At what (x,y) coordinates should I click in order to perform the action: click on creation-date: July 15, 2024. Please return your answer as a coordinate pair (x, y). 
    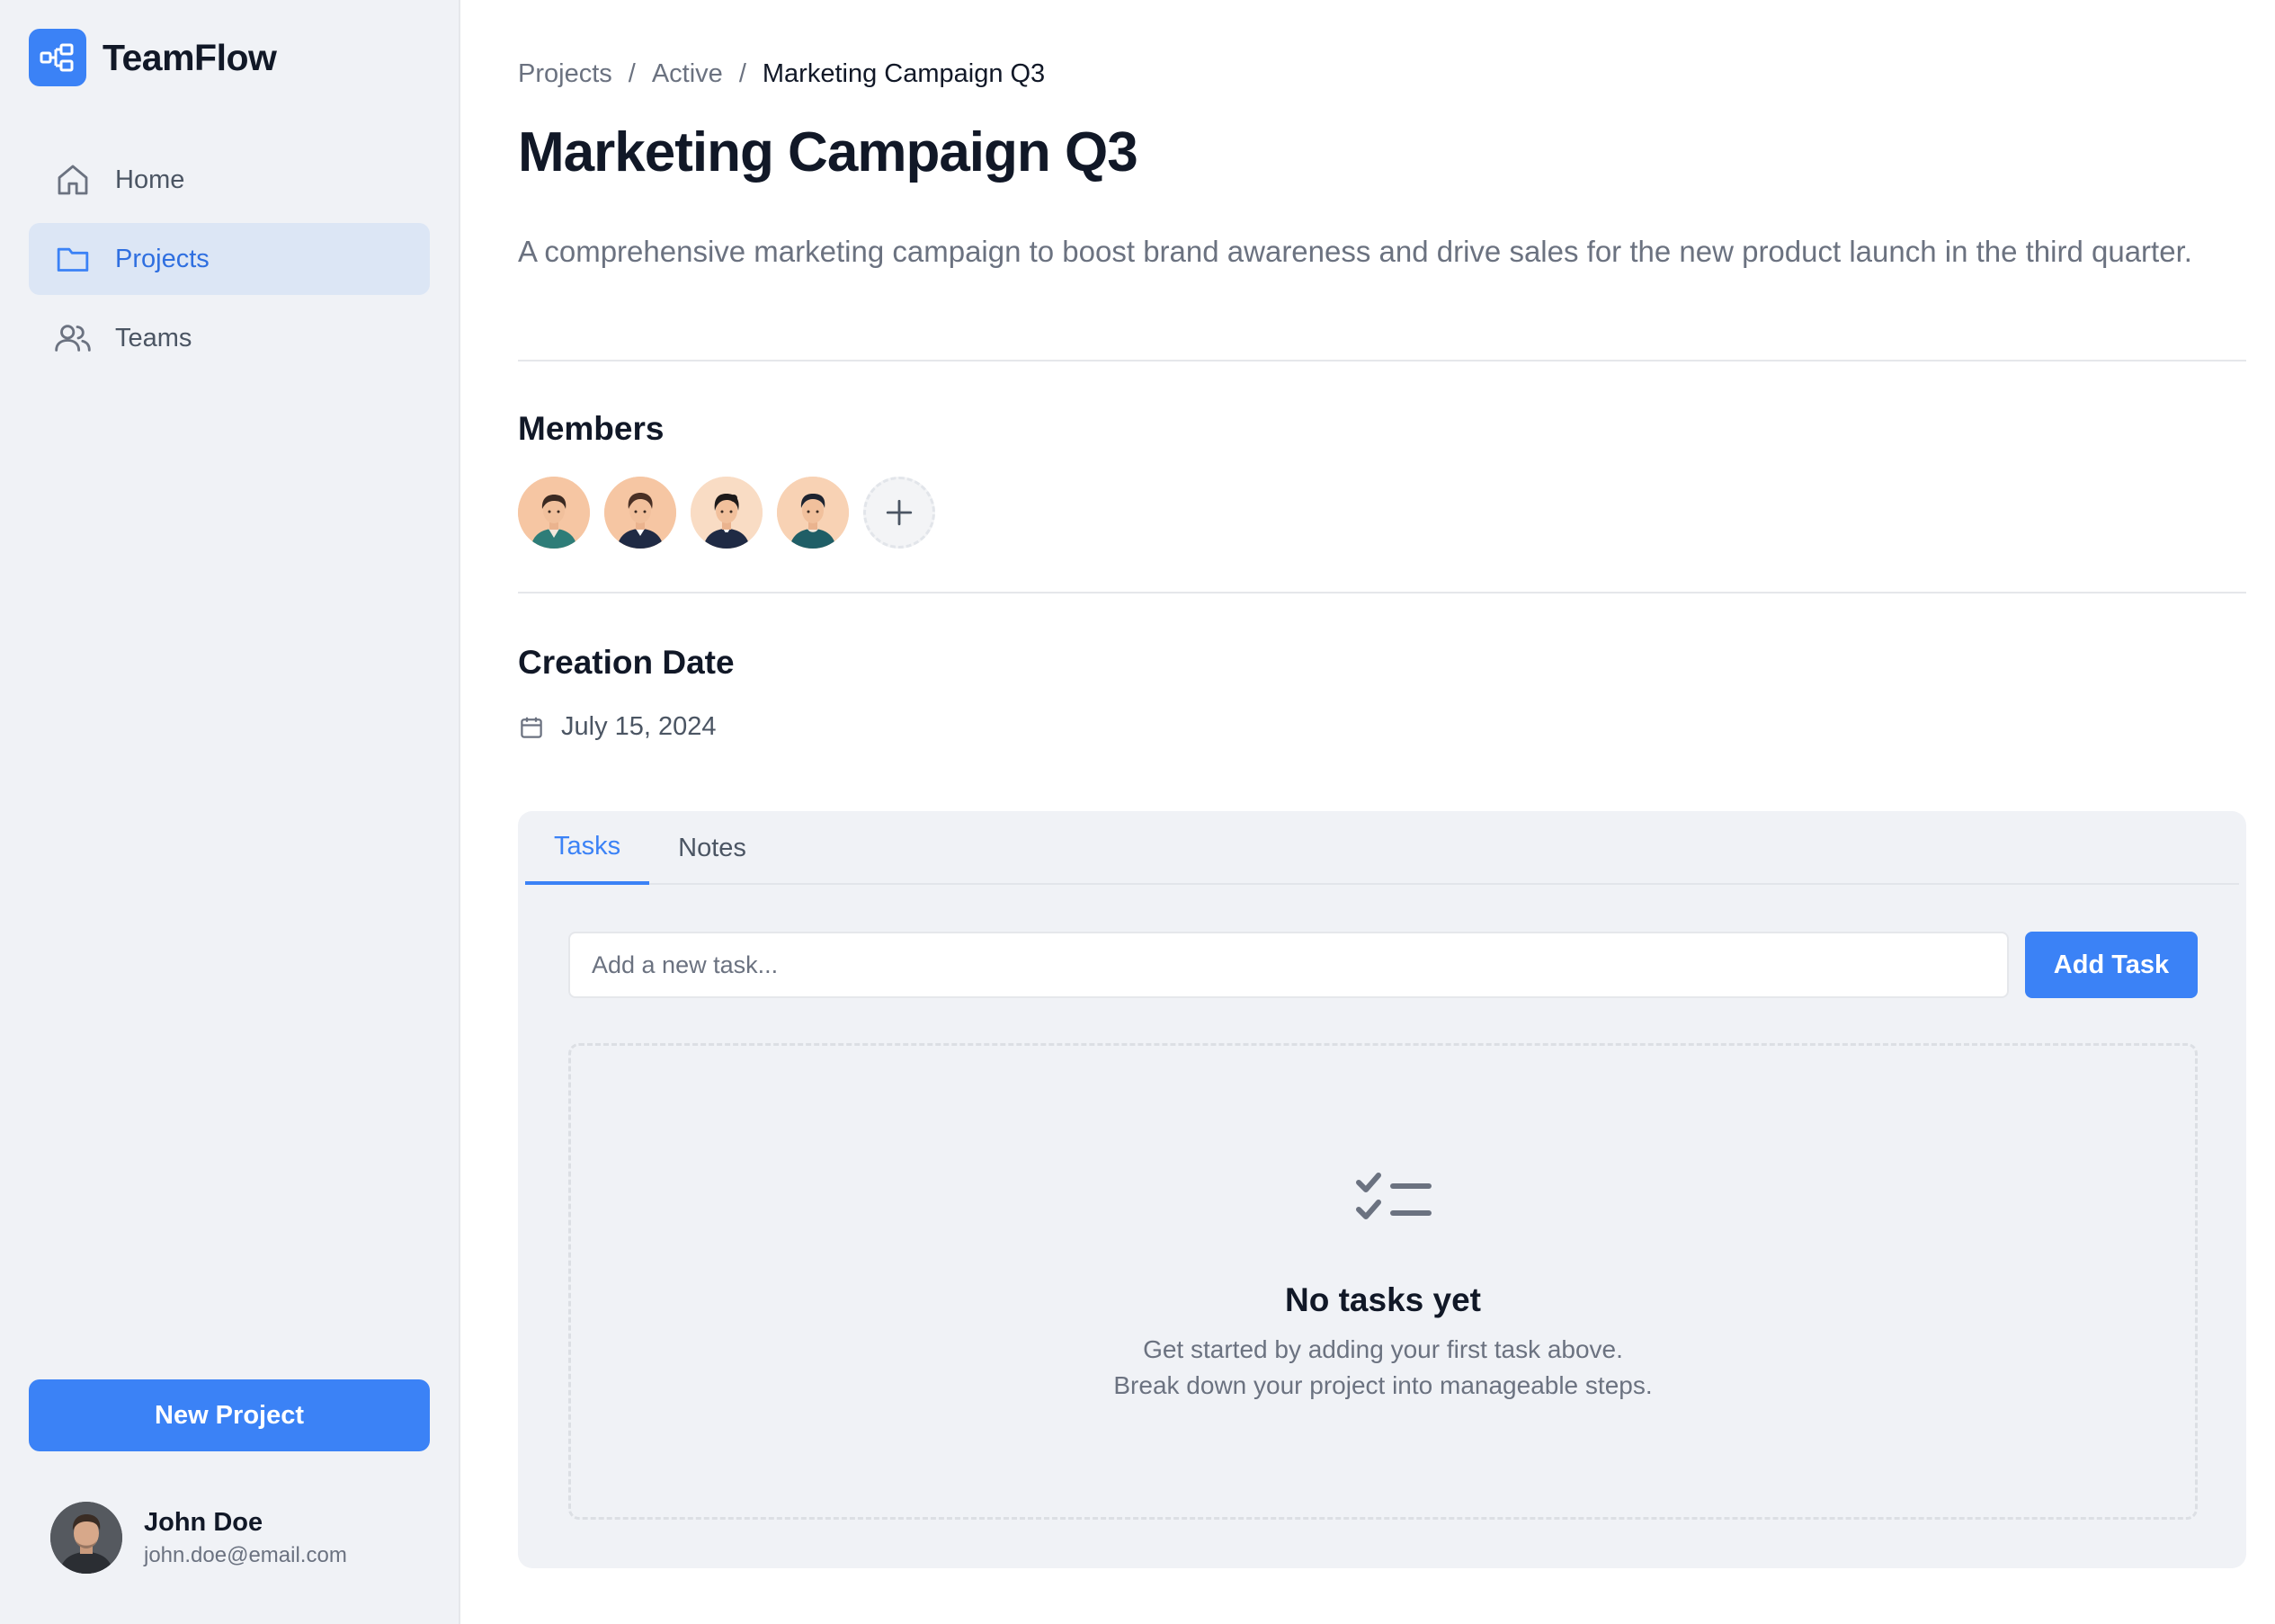
    Looking at the image, I should click on (618, 727).